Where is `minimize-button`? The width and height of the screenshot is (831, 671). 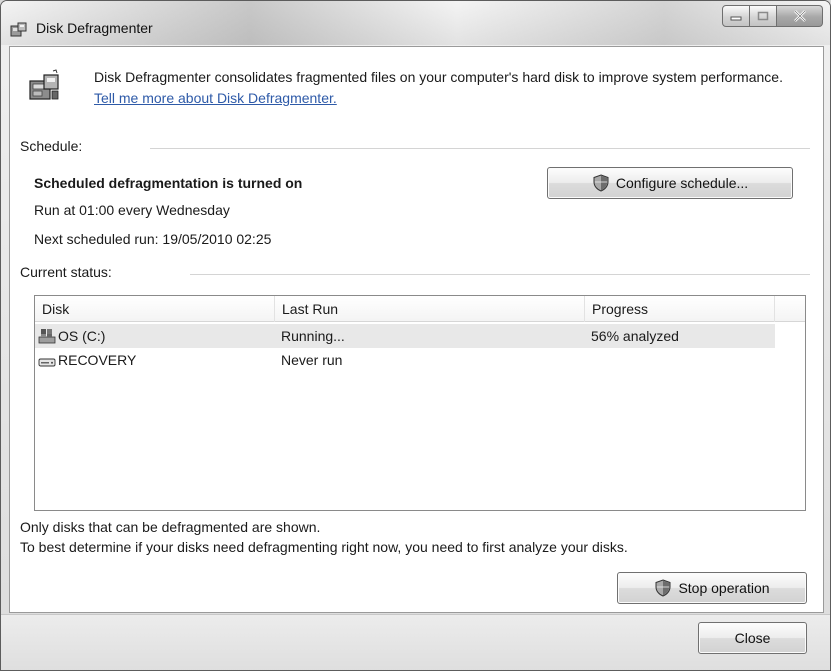
minimize-button is located at coordinates (736, 16).